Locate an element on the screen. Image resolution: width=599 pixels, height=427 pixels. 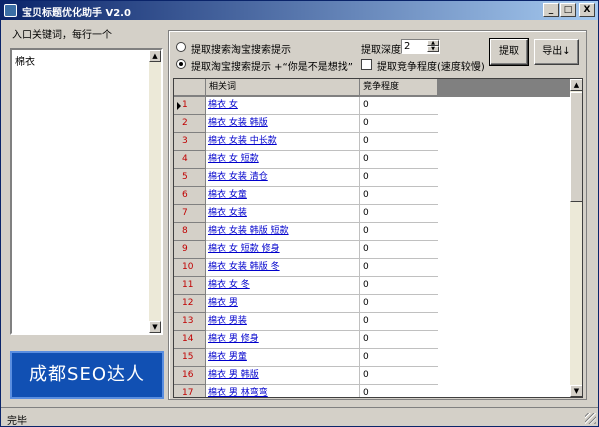
seo-banner: 成都SEO达人 is located at coordinates (87, 375).